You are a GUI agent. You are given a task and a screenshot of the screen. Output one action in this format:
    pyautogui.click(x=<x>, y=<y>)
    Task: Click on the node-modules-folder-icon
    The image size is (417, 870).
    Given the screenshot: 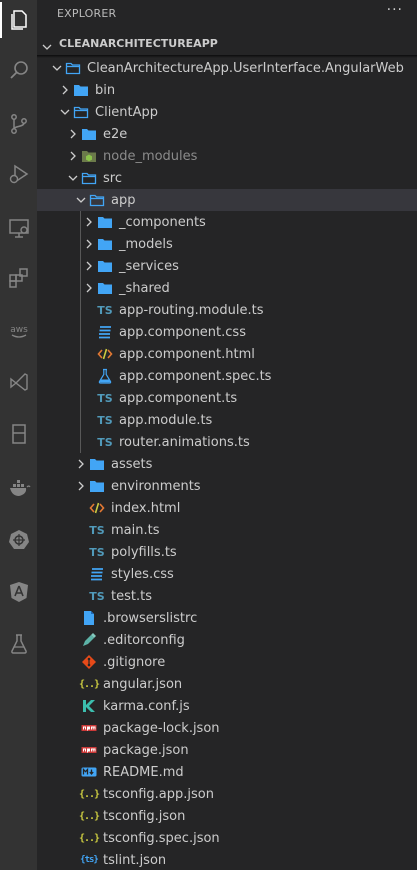 What is the action you would take?
    pyautogui.click(x=89, y=156)
    